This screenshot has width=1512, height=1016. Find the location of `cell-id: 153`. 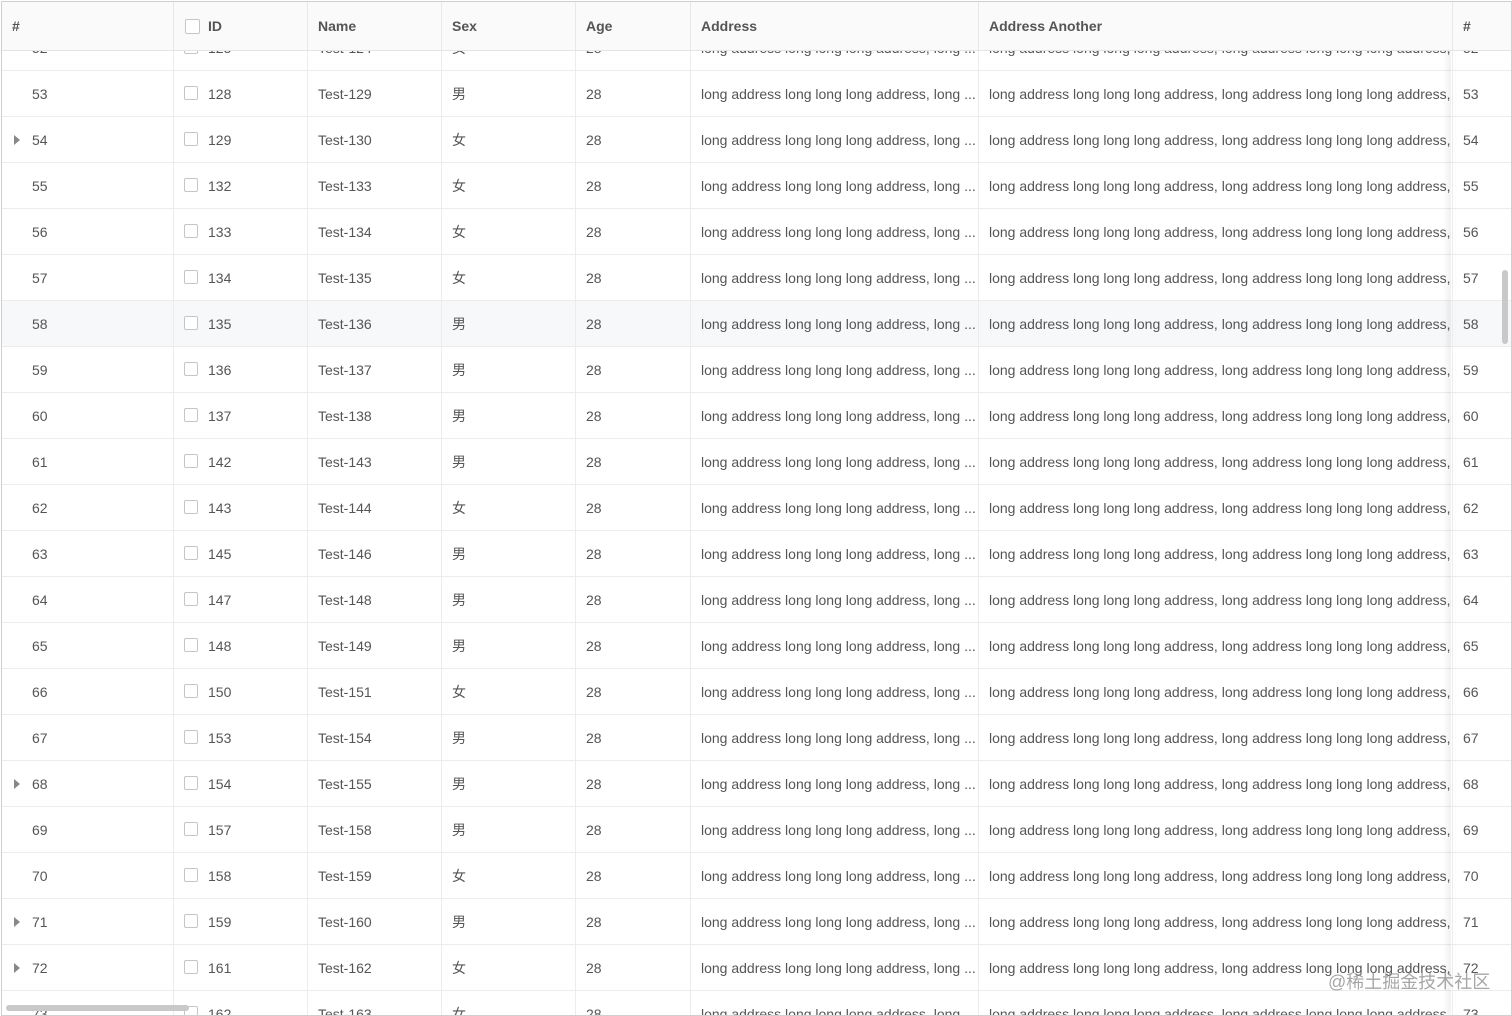

cell-id: 153 is located at coordinates (241, 738).